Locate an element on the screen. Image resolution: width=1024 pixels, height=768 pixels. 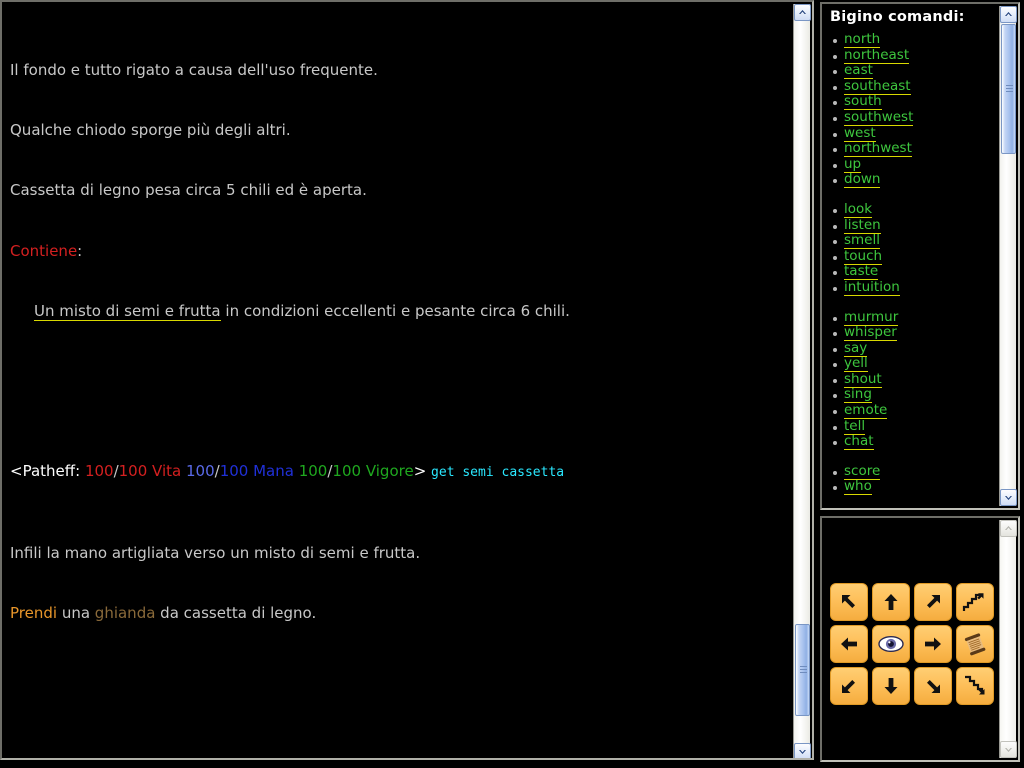
command-link-north: north is located at coordinates (862, 39).